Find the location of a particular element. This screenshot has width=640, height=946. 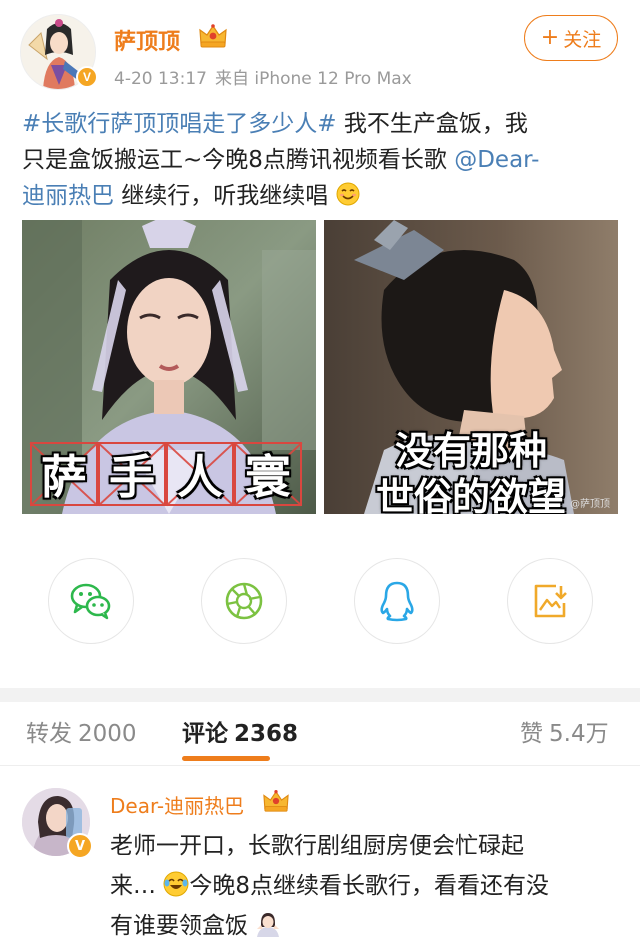

image-watermark: @萨顶顶 is located at coordinates (590, 504).